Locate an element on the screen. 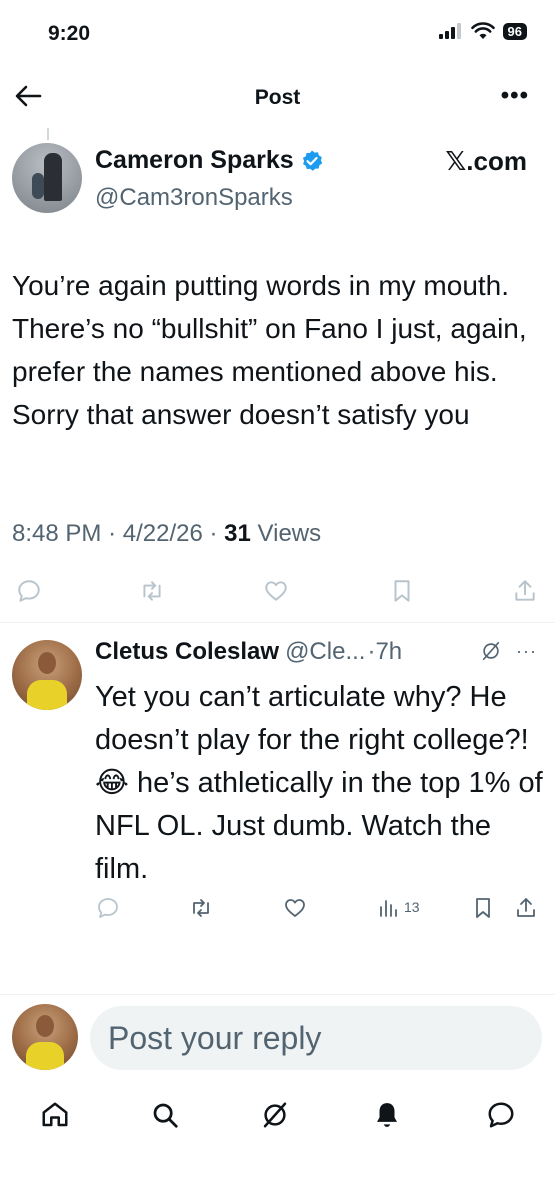  post-bookmark-button is located at coordinates (402, 591).